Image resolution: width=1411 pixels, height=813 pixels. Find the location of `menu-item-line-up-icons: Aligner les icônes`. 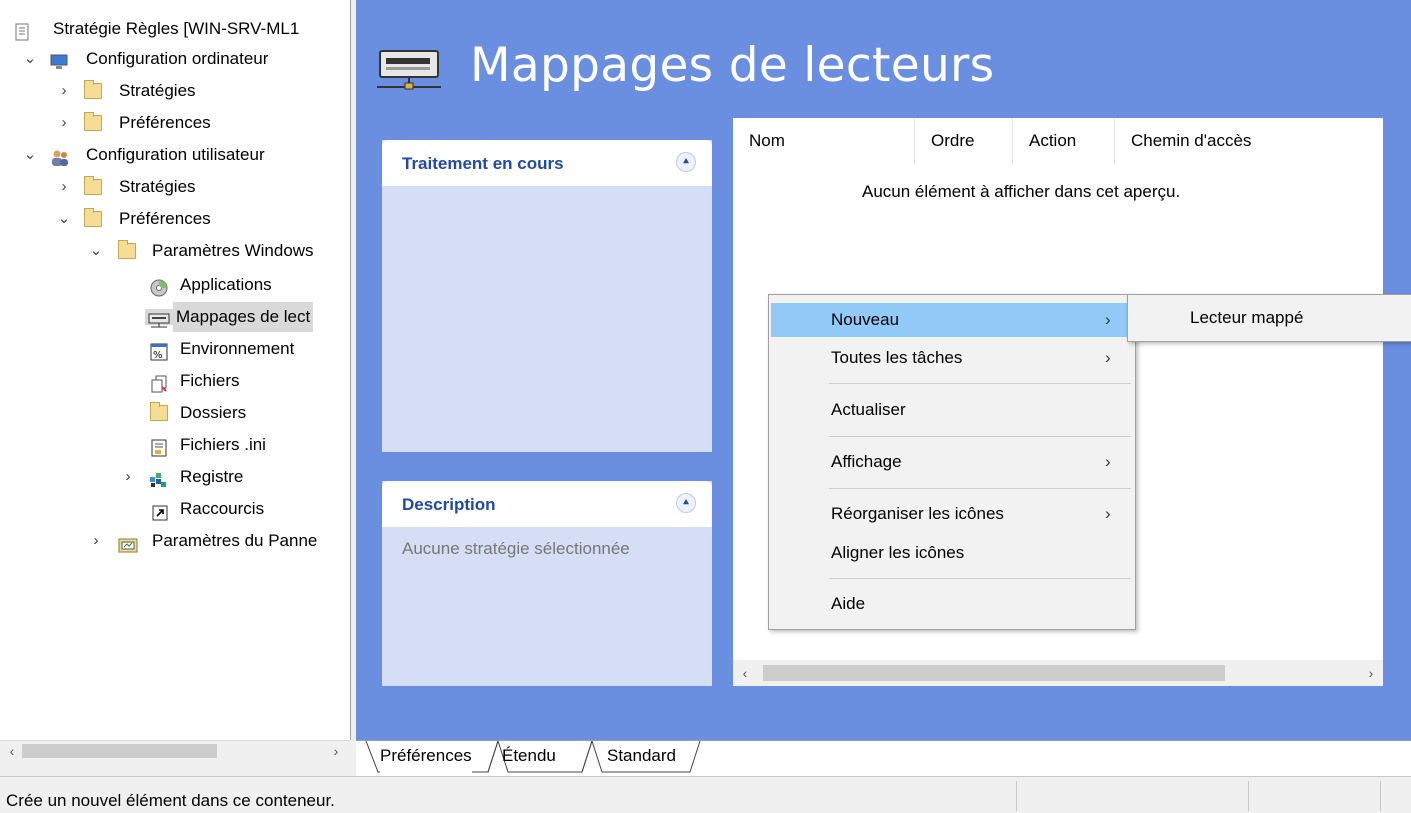

menu-item-line-up-icons: Aligner les icônes is located at coordinates (951, 553).